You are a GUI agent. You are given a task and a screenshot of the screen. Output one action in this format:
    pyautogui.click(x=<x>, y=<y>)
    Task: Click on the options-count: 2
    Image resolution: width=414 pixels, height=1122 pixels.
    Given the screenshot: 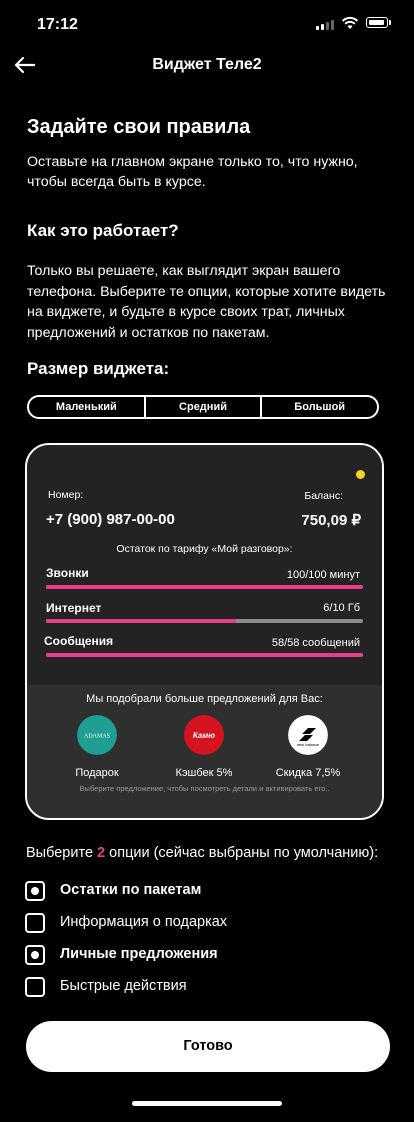 What is the action you would take?
    pyautogui.click(x=101, y=853)
    